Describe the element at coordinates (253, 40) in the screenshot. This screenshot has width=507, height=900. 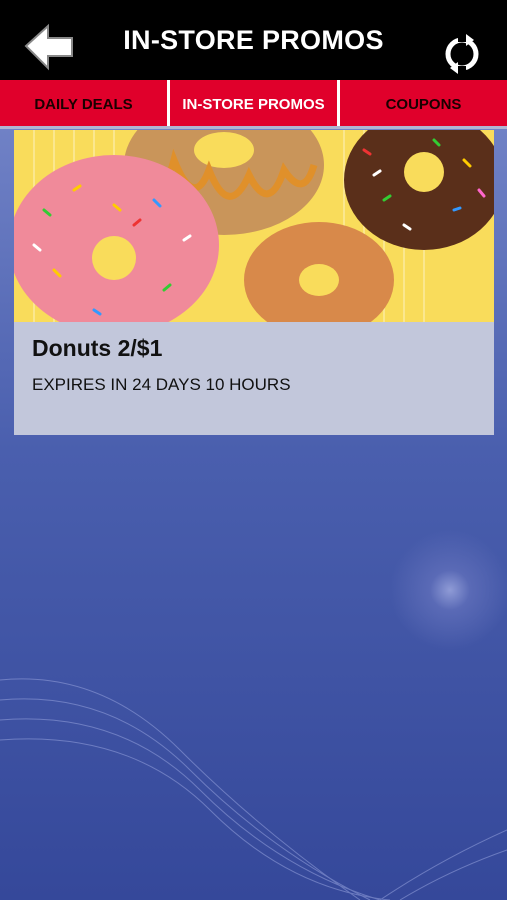
I see `app-header: IN-STORE PROMOS` at that location.